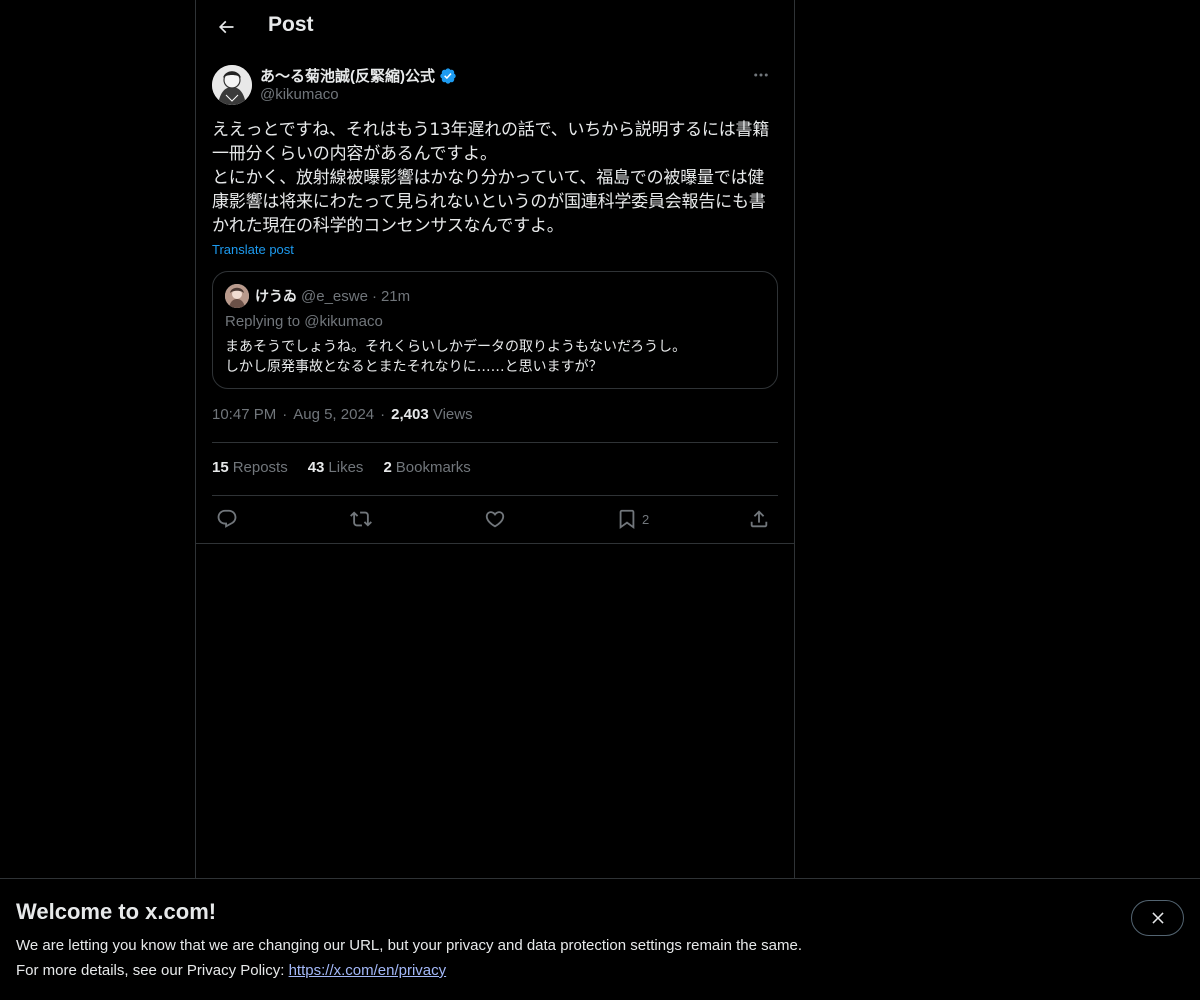  What do you see at coordinates (116, 911) in the screenshot?
I see `banner-title: Welcome to x.com!` at bounding box center [116, 911].